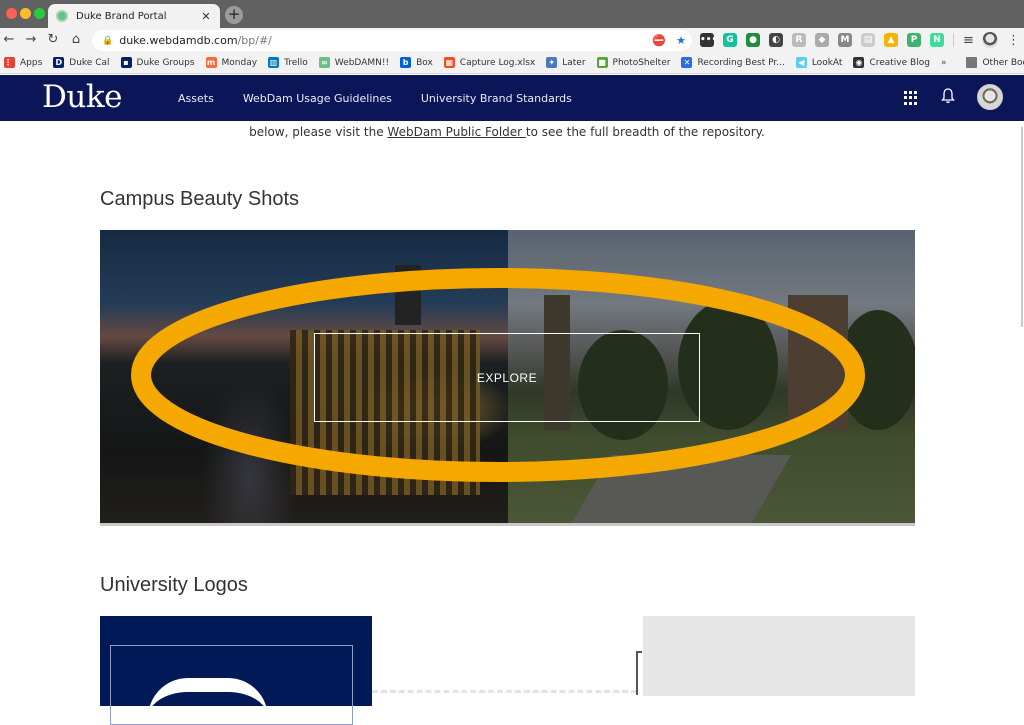 The width and height of the screenshot is (1024, 725). I want to click on nav-university-brand-standards: University Brand Standards, so click(496, 98).